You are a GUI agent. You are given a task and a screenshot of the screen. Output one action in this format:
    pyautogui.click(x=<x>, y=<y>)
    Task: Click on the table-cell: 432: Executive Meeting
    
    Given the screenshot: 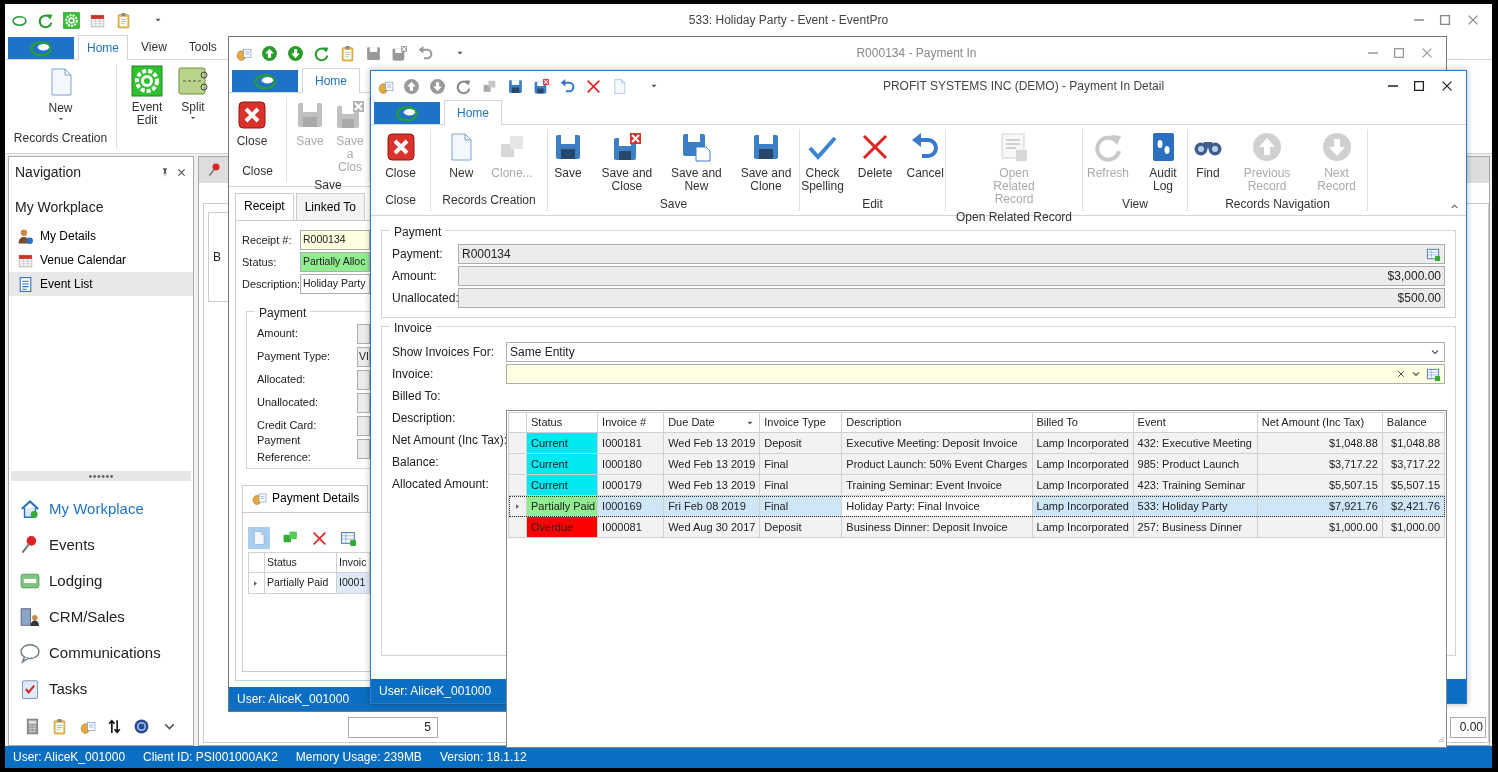 What is the action you would take?
    pyautogui.click(x=1195, y=443)
    